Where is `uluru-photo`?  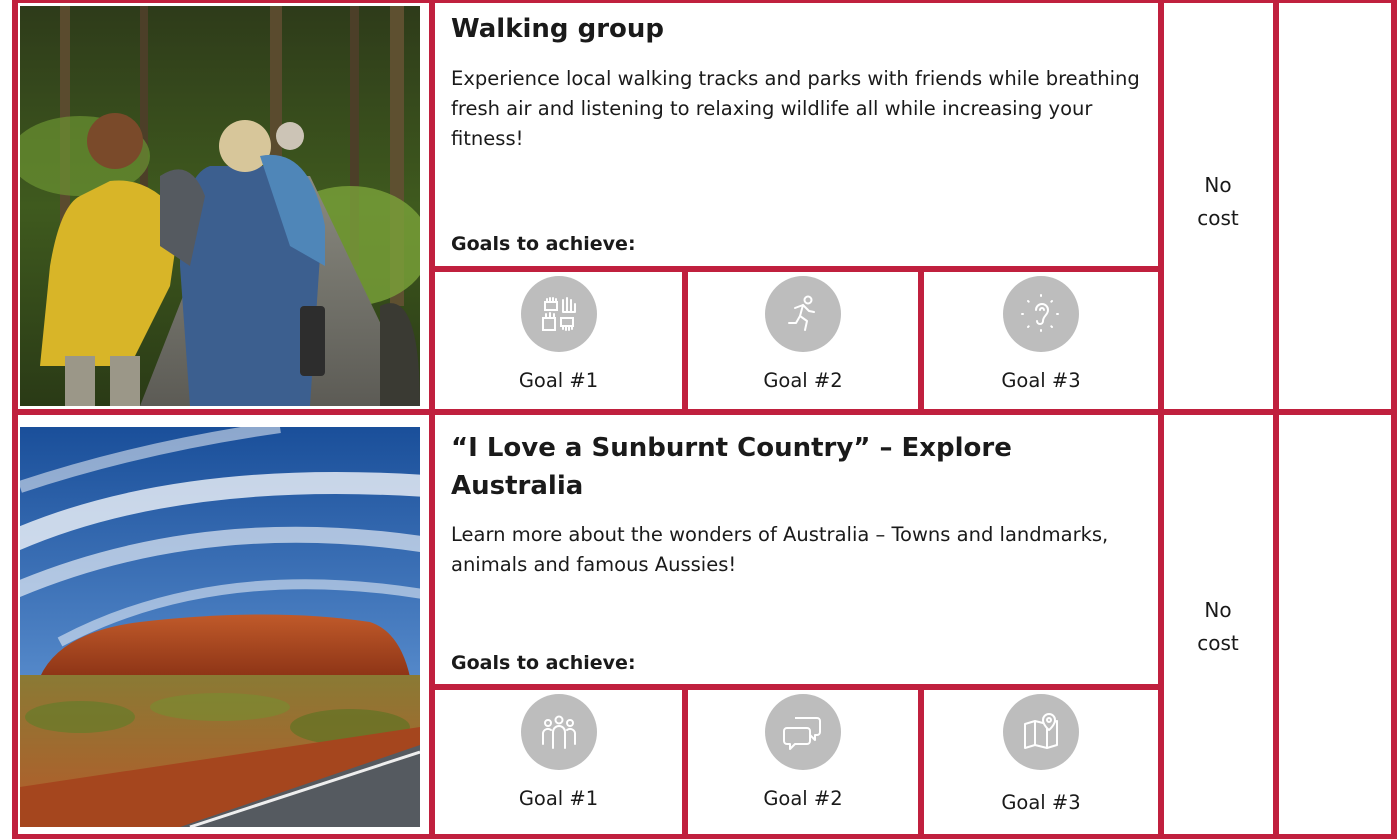
uluru-photo is located at coordinates (220, 627).